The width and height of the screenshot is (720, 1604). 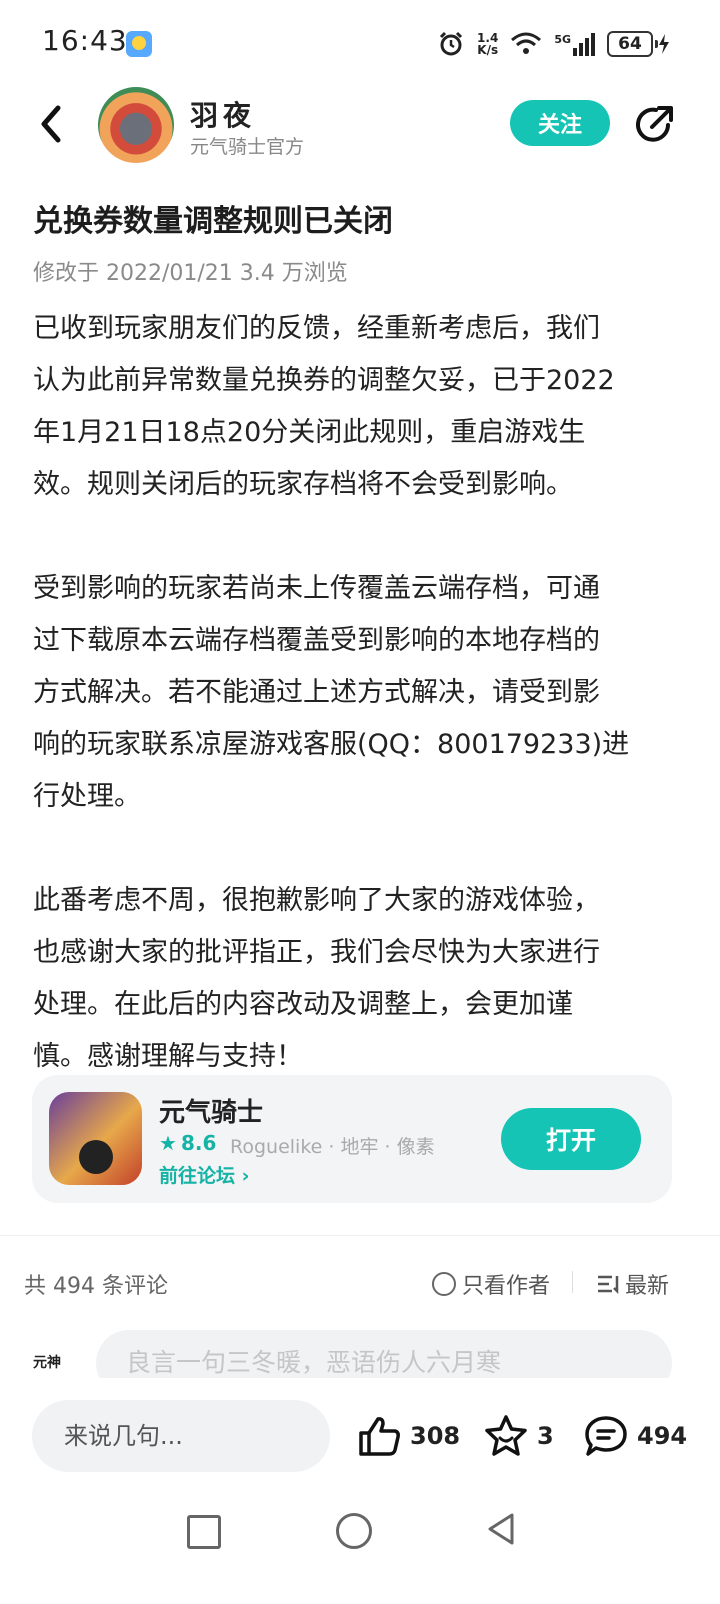 I want to click on alarm-icon, so click(x=451, y=43).